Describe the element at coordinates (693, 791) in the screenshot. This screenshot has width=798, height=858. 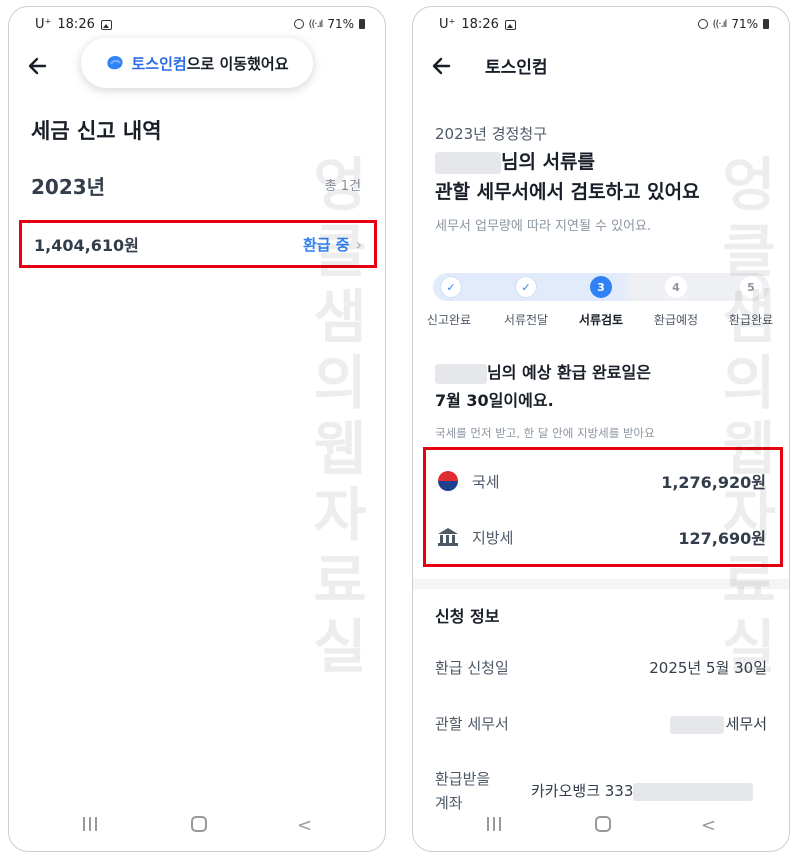
I see `redacted-account` at that location.